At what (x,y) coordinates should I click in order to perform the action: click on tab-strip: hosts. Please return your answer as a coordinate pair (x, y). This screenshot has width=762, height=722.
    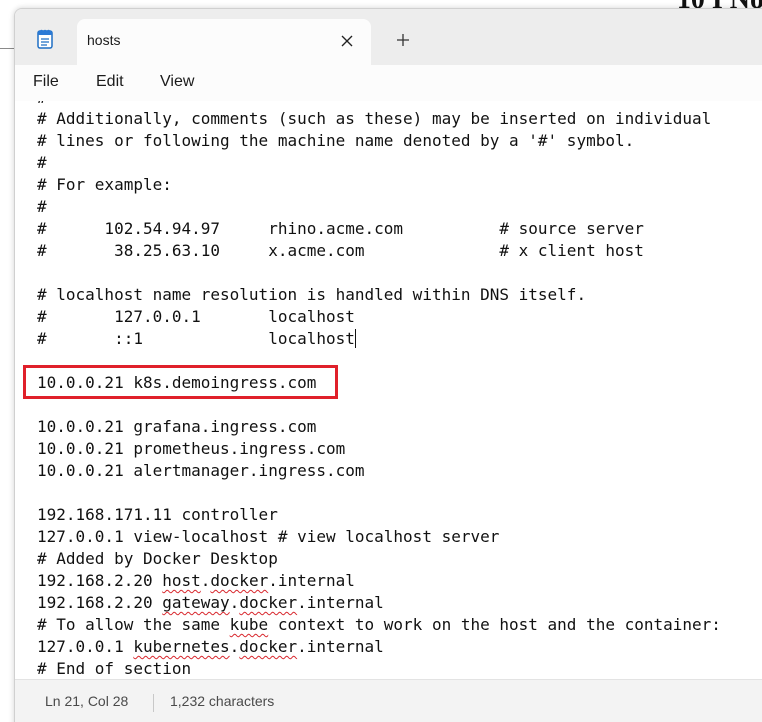
    Looking at the image, I should click on (388, 37).